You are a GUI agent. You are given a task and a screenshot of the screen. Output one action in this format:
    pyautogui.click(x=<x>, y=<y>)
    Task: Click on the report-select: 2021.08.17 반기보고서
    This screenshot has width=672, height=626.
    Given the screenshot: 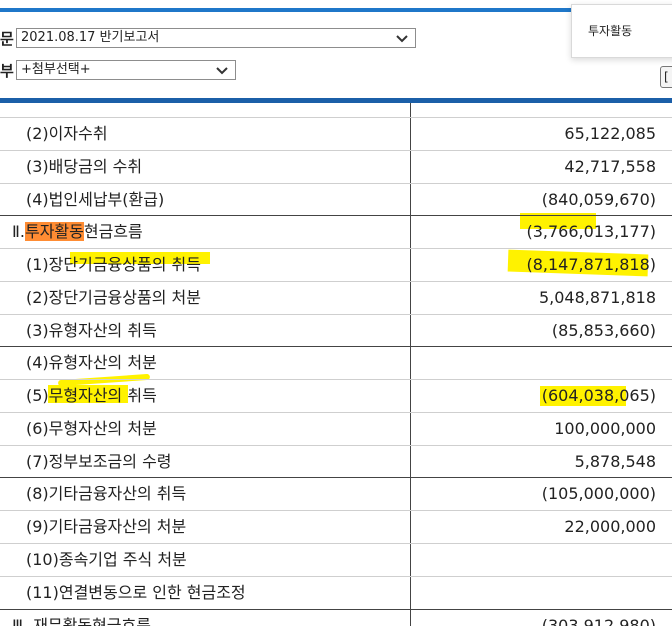 What is the action you would take?
    pyautogui.click(x=216, y=38)
    